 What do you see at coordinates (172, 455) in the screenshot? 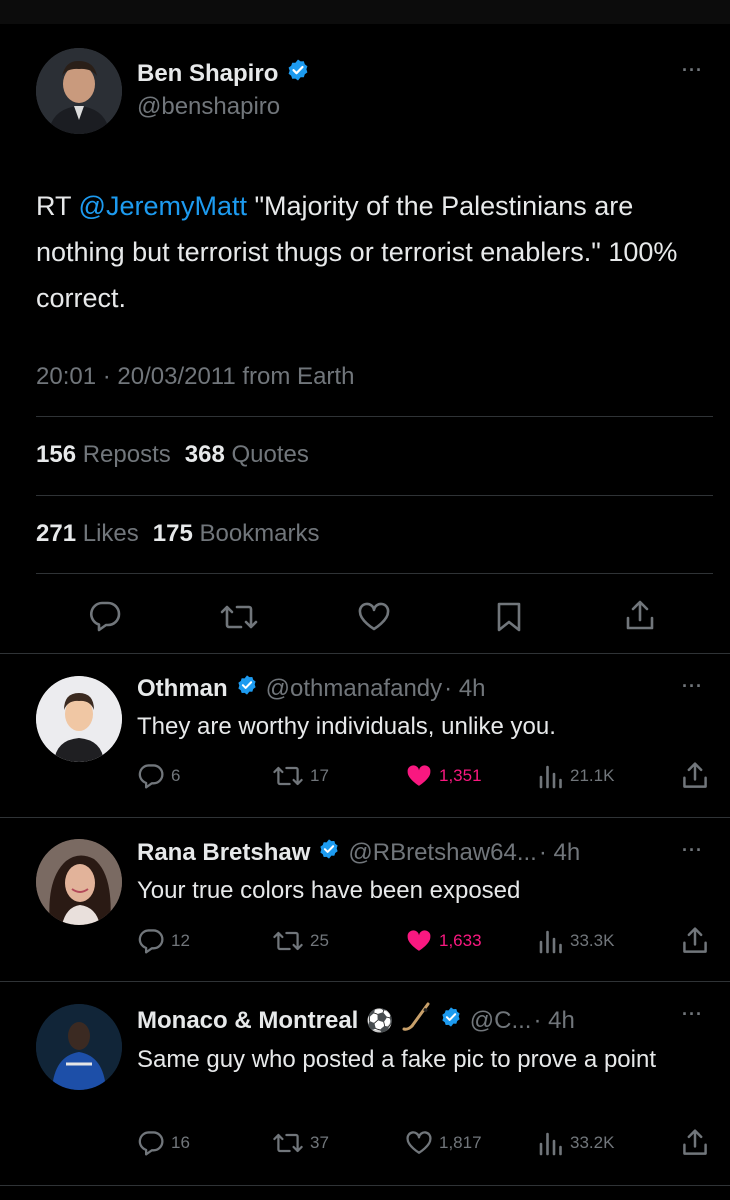
I see `engagement-row-1: 156 Reposts 368 Quotes` at bounding box center [172, 455].